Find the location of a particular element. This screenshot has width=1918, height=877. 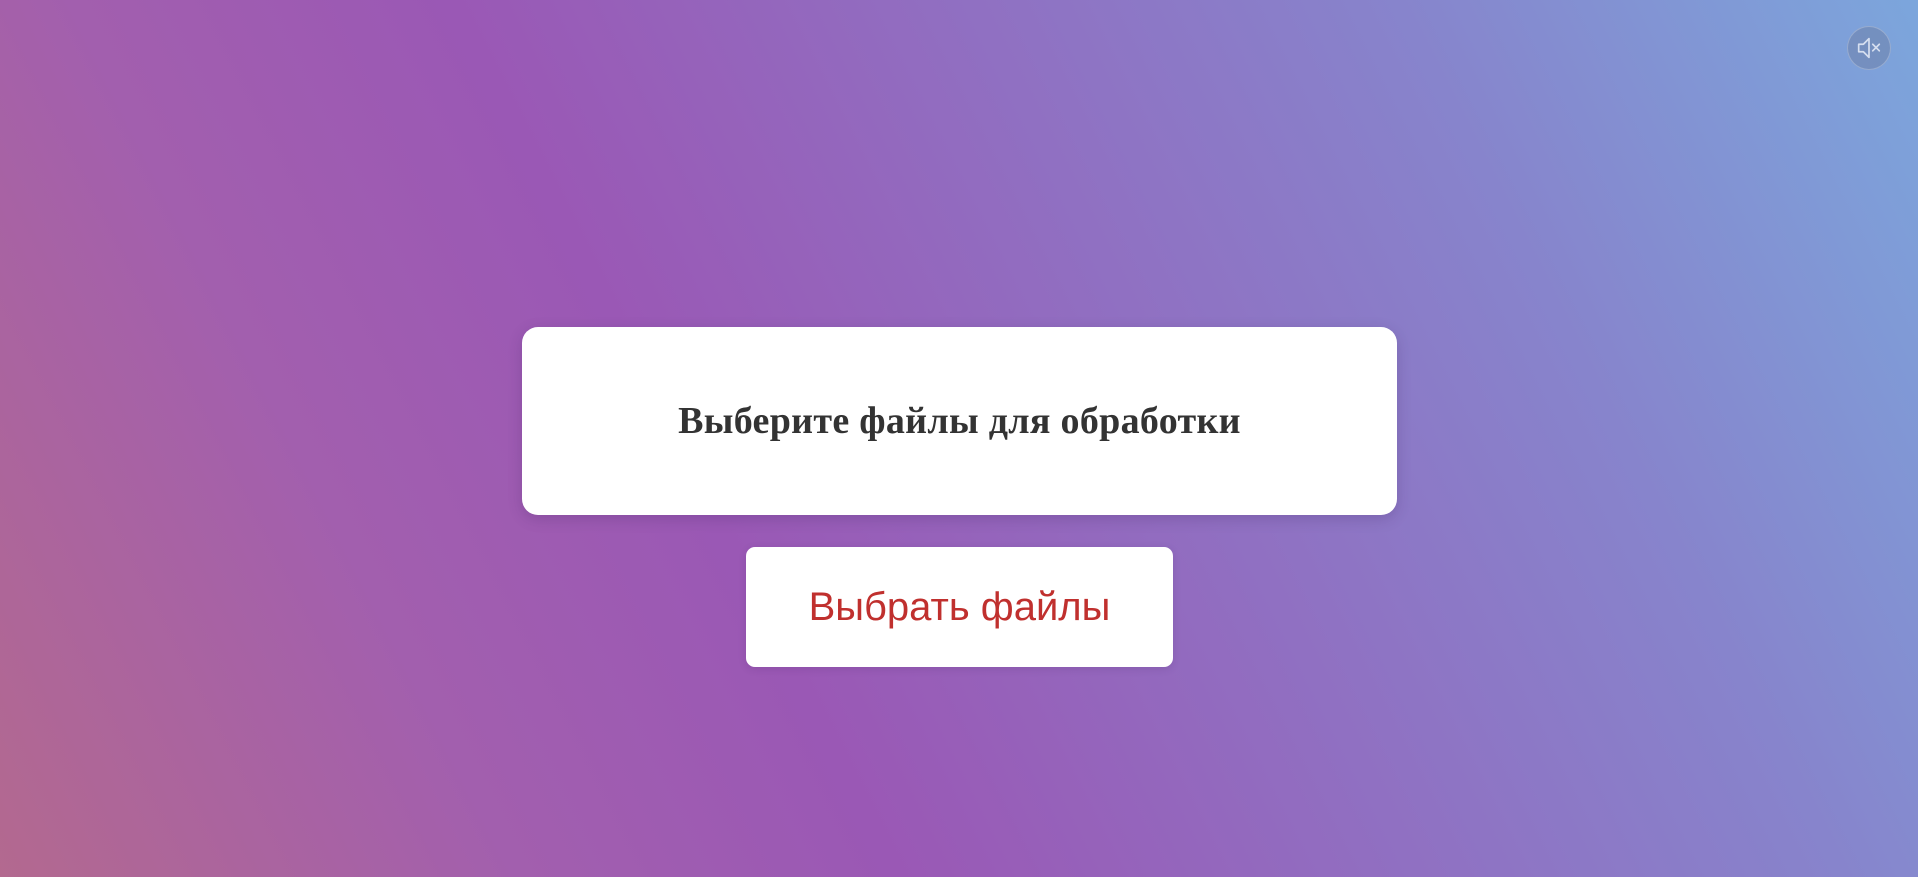

choose-files-button: Выбрать файлы is located at coordinates (959, 607).